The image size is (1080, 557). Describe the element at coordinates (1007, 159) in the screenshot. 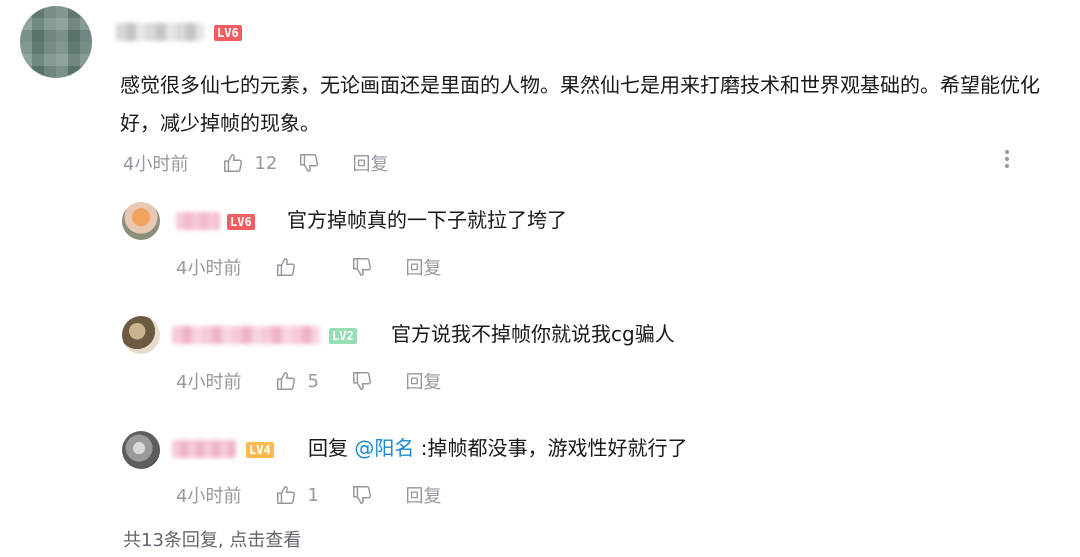

I see `more-vertical-icon` at that location.